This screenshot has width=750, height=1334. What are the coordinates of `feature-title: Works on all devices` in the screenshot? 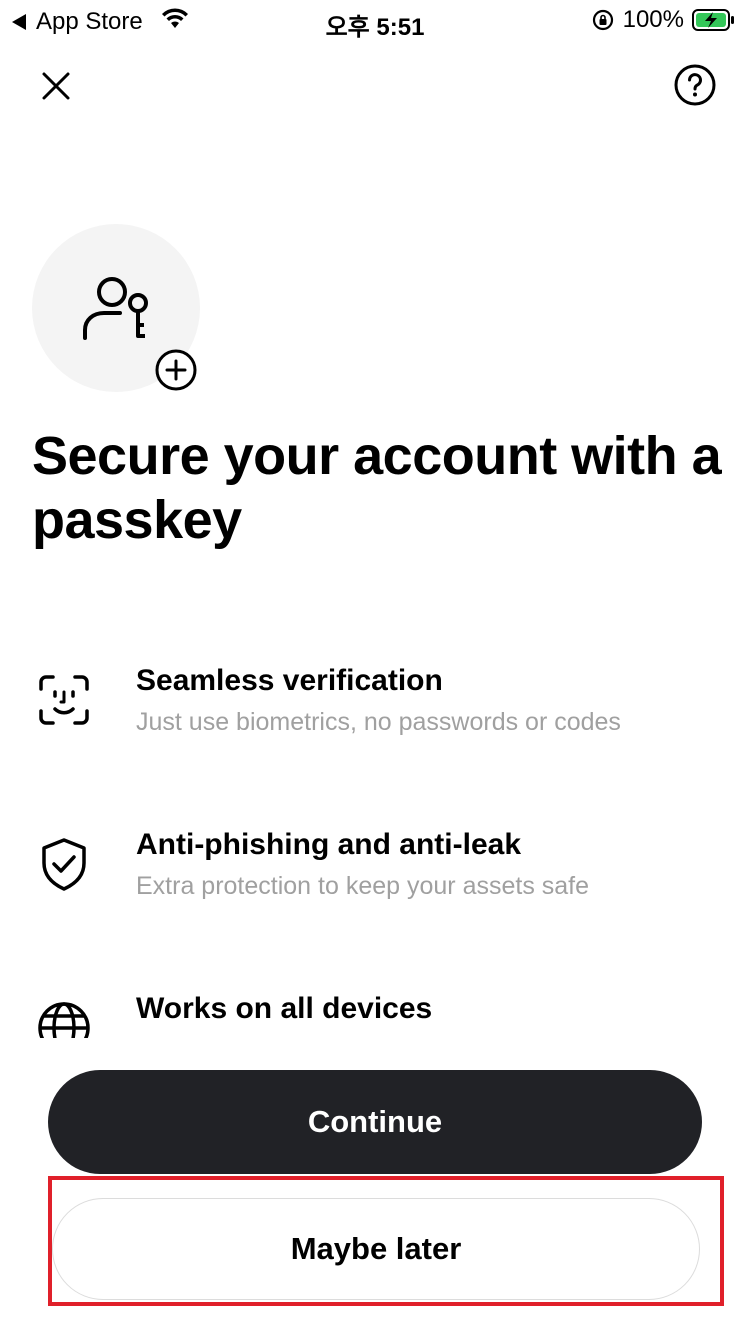 It's located at (284, 1008).